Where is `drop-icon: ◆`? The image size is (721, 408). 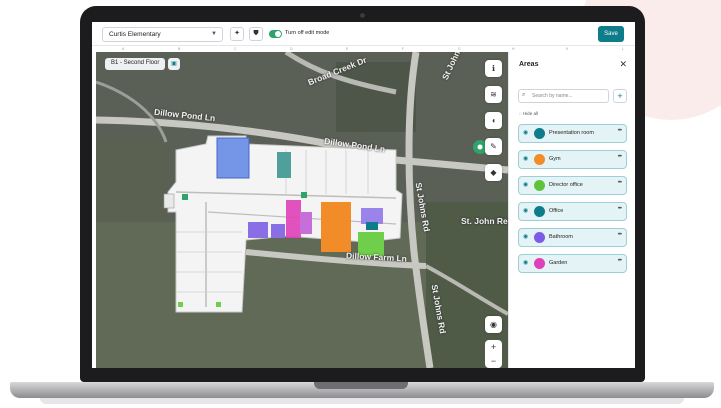
drop-icon: ◆ is located at coordinates (493, 172).